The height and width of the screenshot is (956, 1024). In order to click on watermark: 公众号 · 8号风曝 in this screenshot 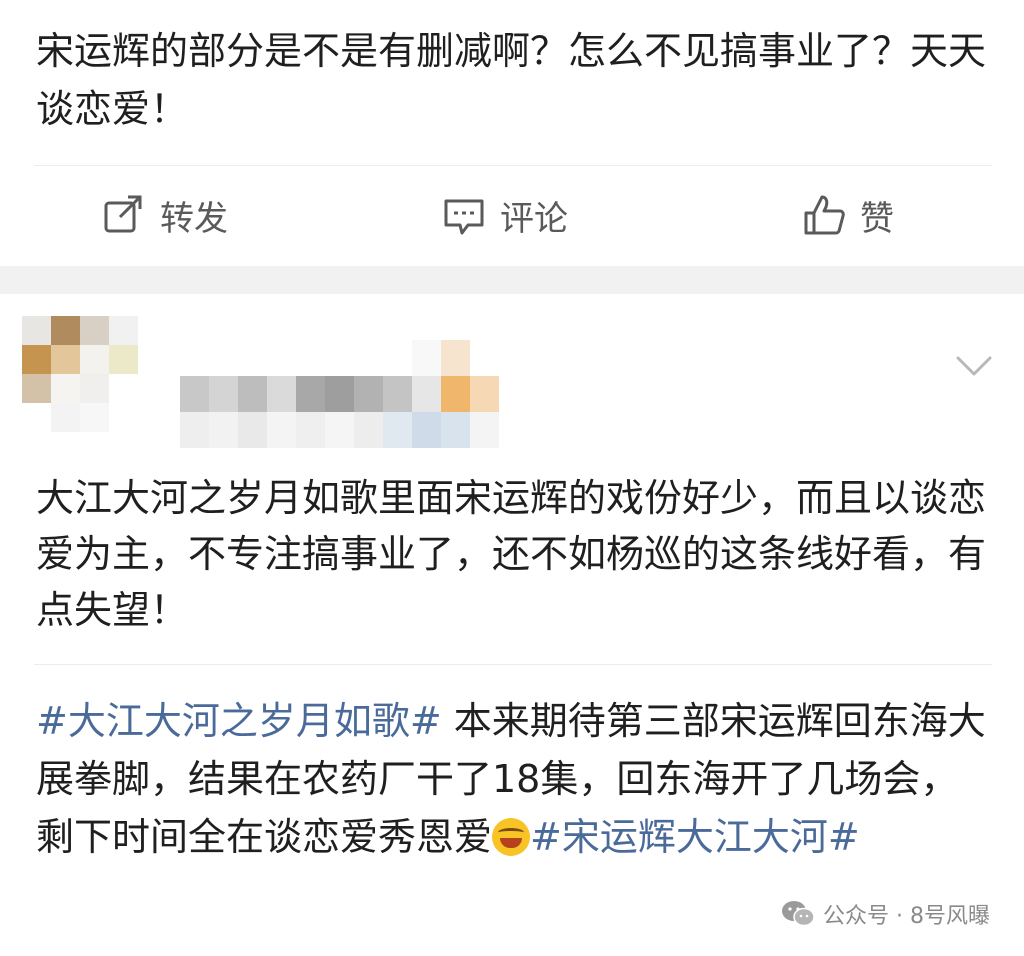, I will do `click(885, 914)`.